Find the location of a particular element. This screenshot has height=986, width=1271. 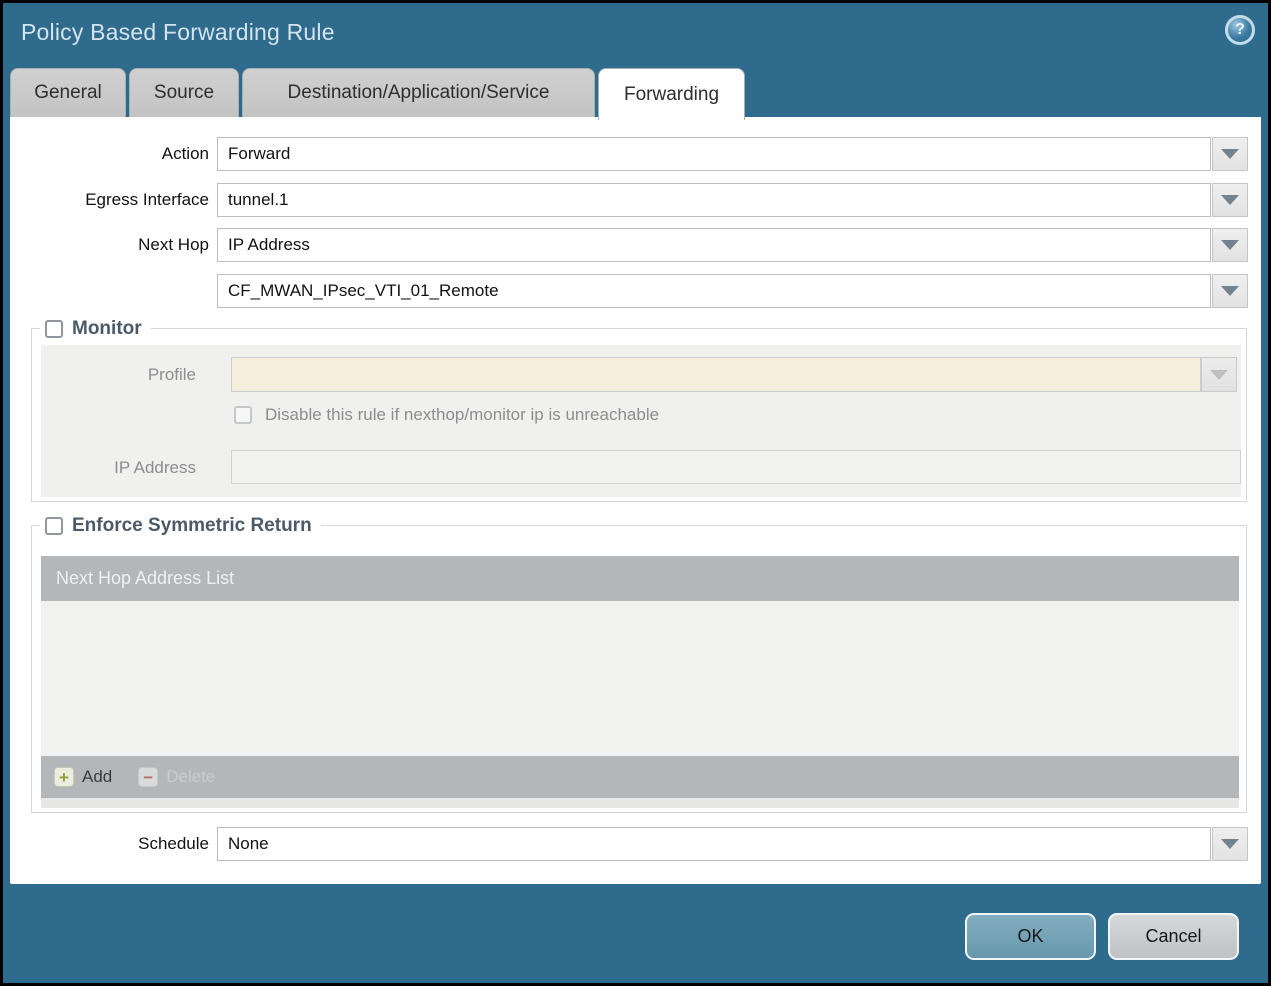

monitor-ip-address-label: IP Address is located at coordinates (155, 467).